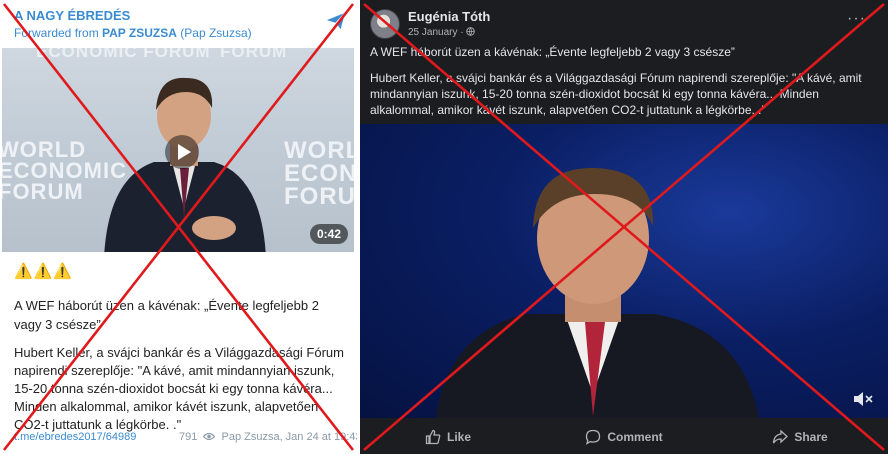 This screenshot has height=454, width=888. I want to click on like-icon, so click(433, 437).